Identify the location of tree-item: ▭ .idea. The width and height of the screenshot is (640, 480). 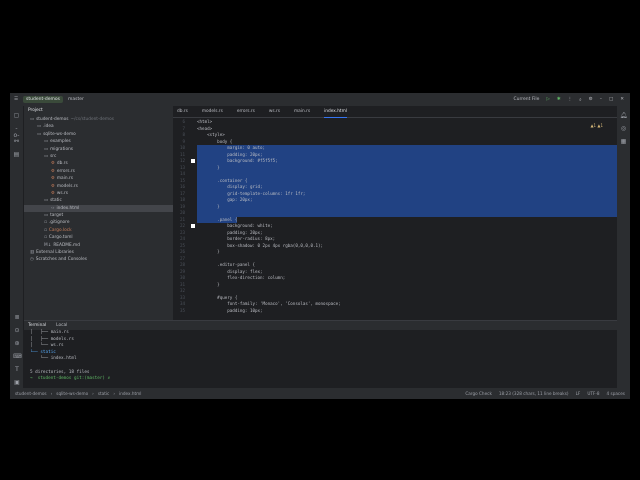
(98, 126).